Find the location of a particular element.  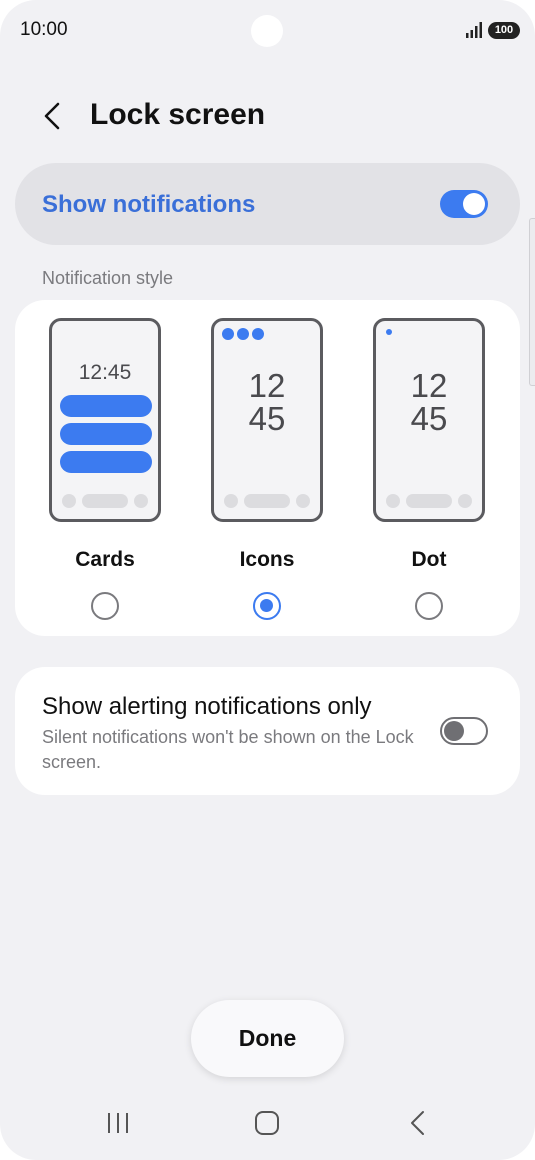

preview-notification-dot is located at coordinates (389, 332).